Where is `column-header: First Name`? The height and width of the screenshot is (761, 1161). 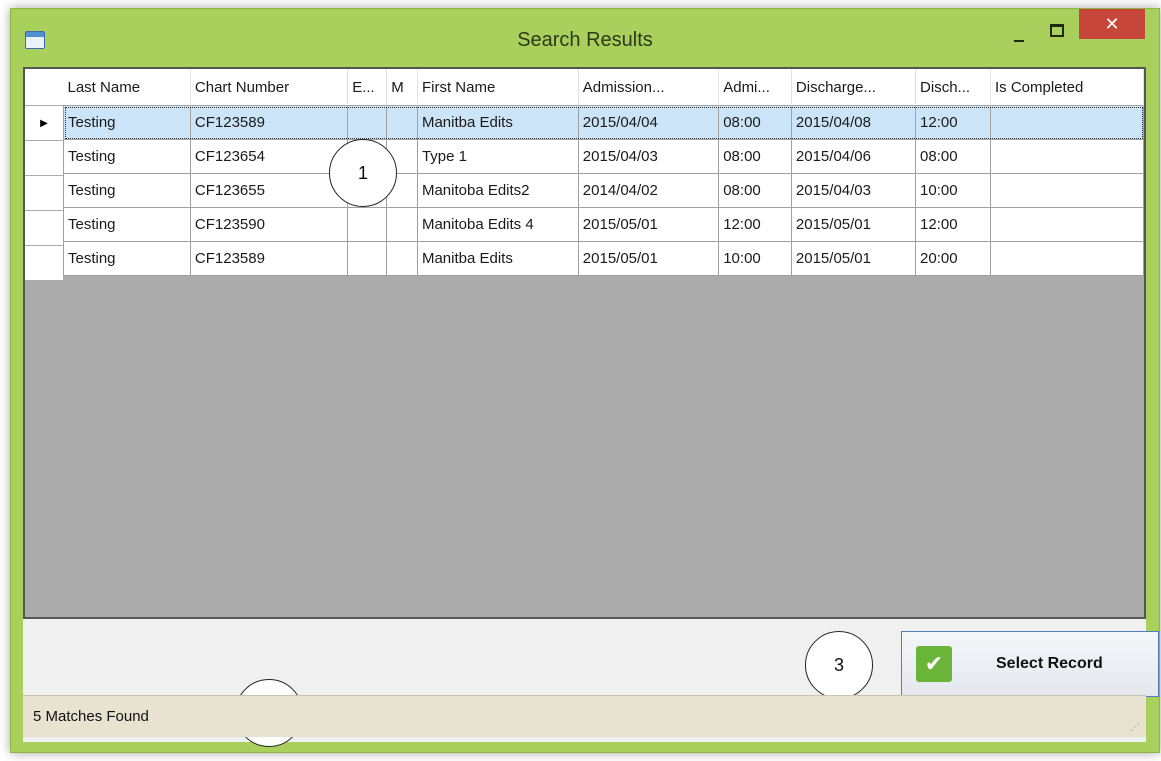
column-header: First Name is located at coordinates (498, 87).